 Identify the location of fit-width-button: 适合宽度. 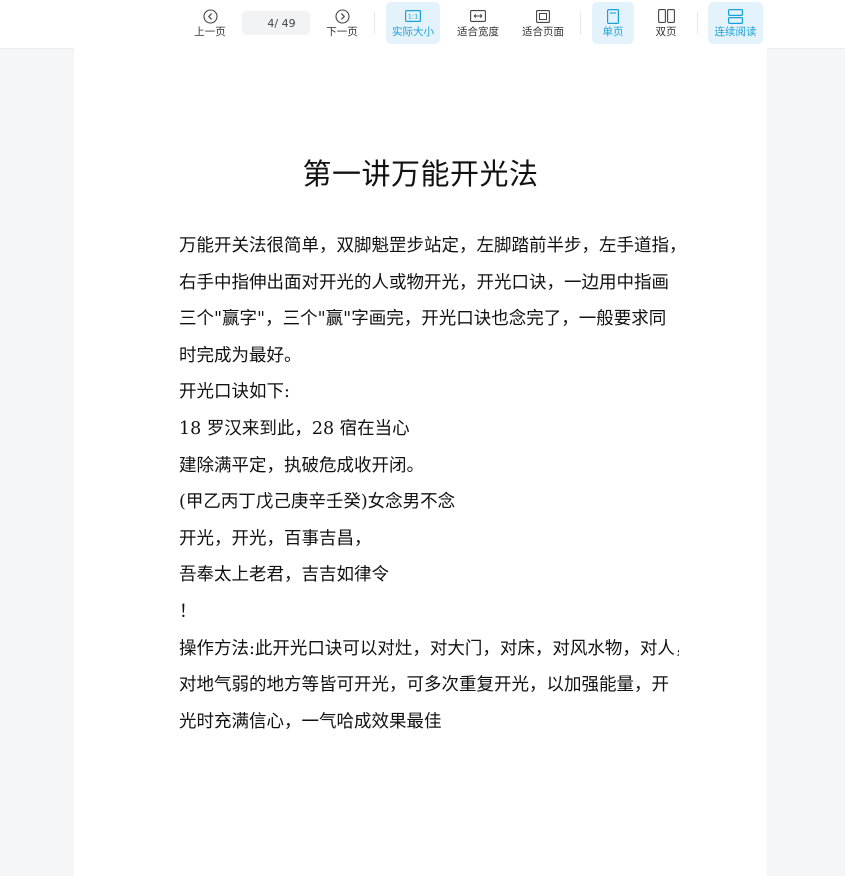
(478, 23).